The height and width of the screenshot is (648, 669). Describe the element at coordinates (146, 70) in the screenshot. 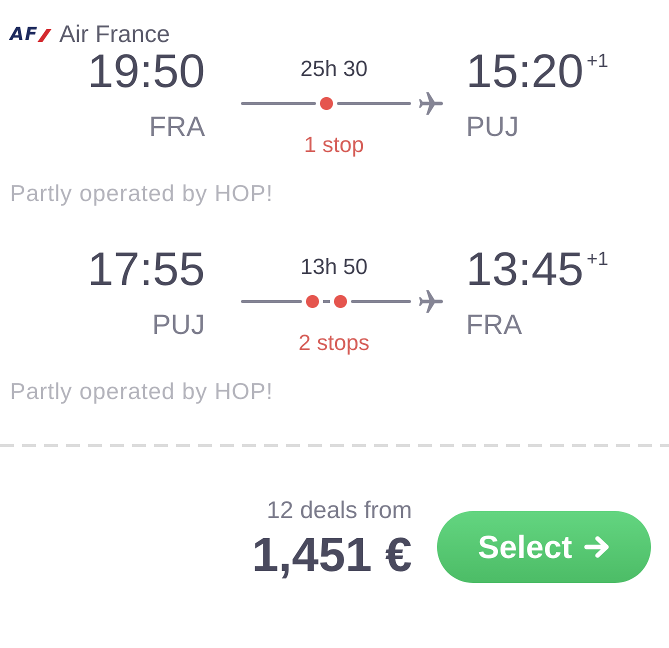

I see `departure-time: 19:50` at that location.